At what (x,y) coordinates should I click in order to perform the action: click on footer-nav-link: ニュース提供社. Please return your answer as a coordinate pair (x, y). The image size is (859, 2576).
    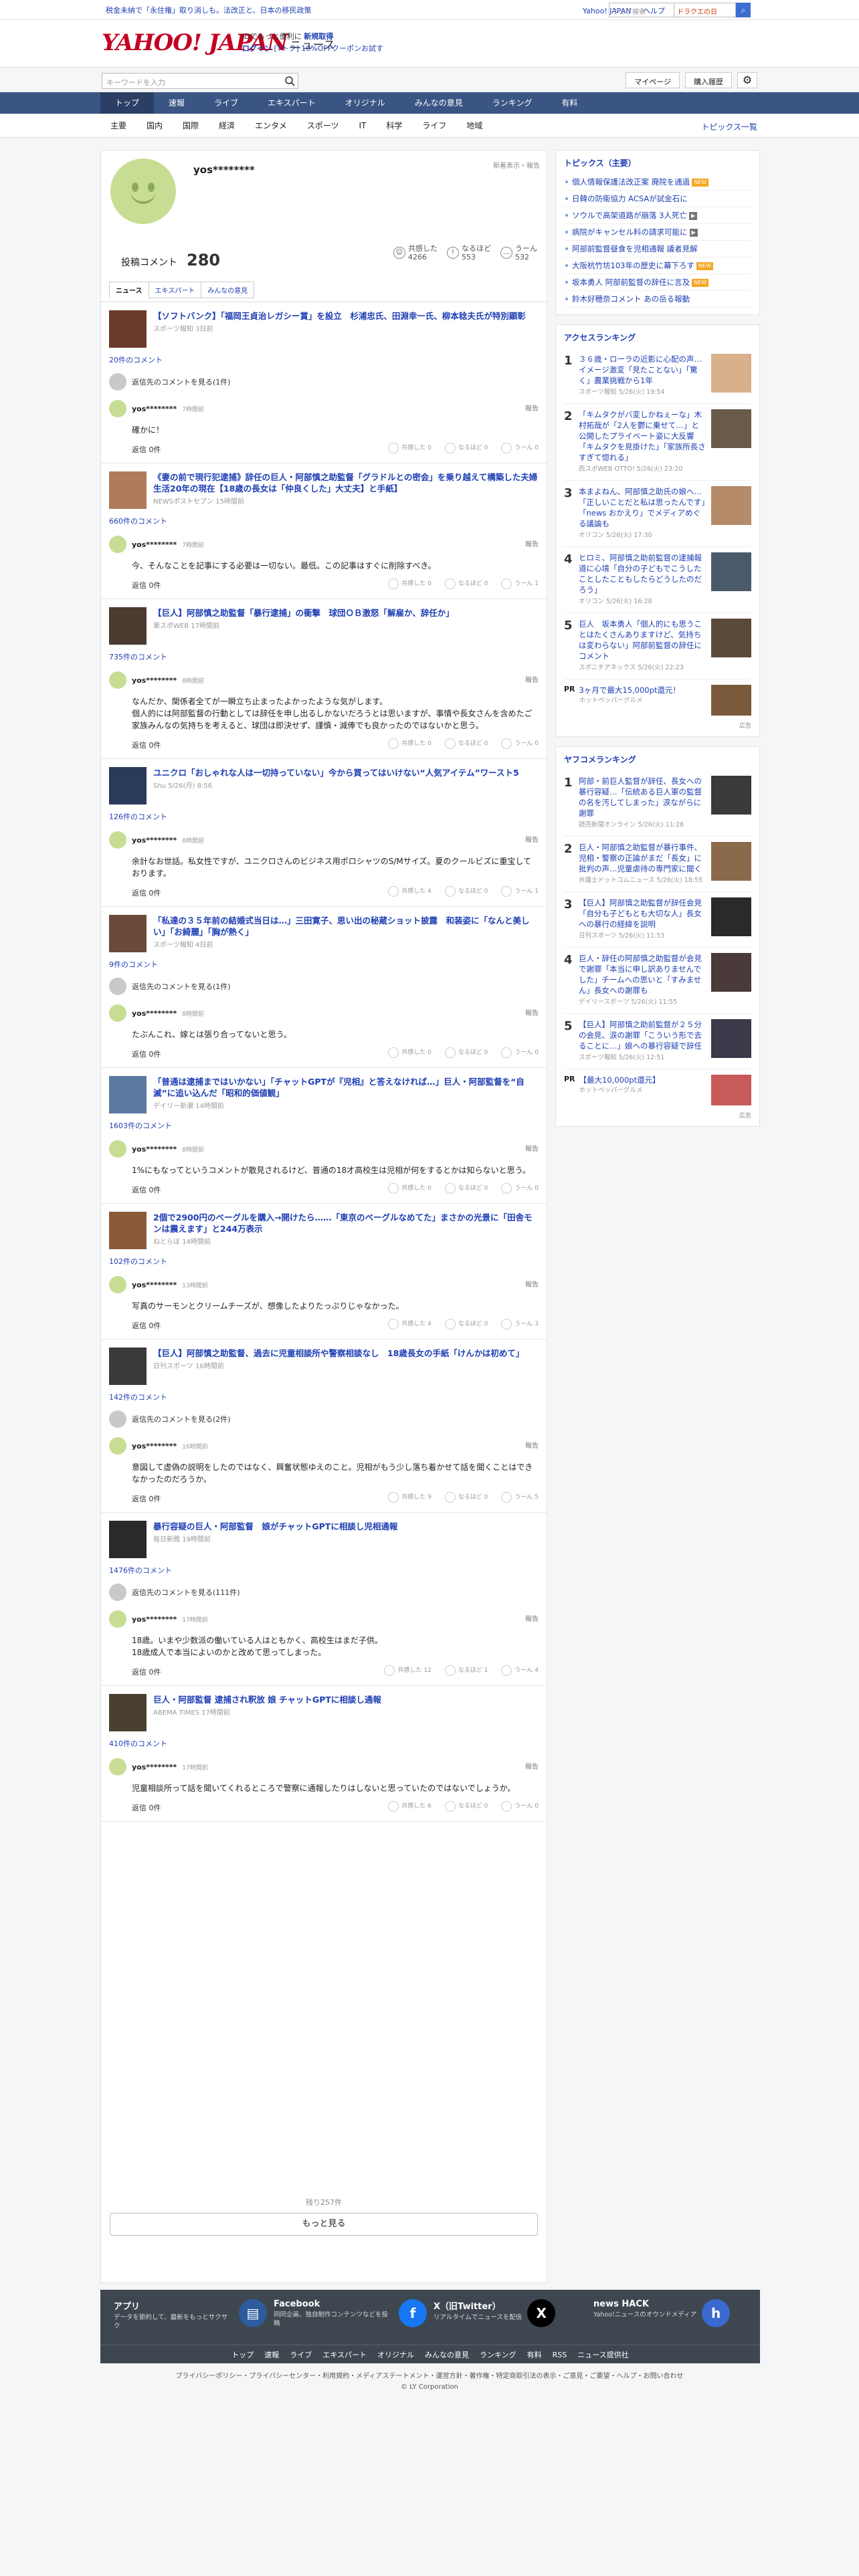
    Looking at the image, I should click on (602, 2355).